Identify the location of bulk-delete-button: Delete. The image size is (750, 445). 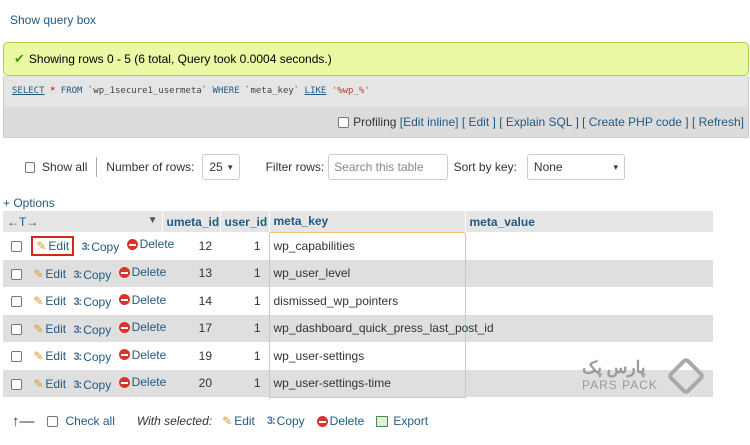
(340, 421).